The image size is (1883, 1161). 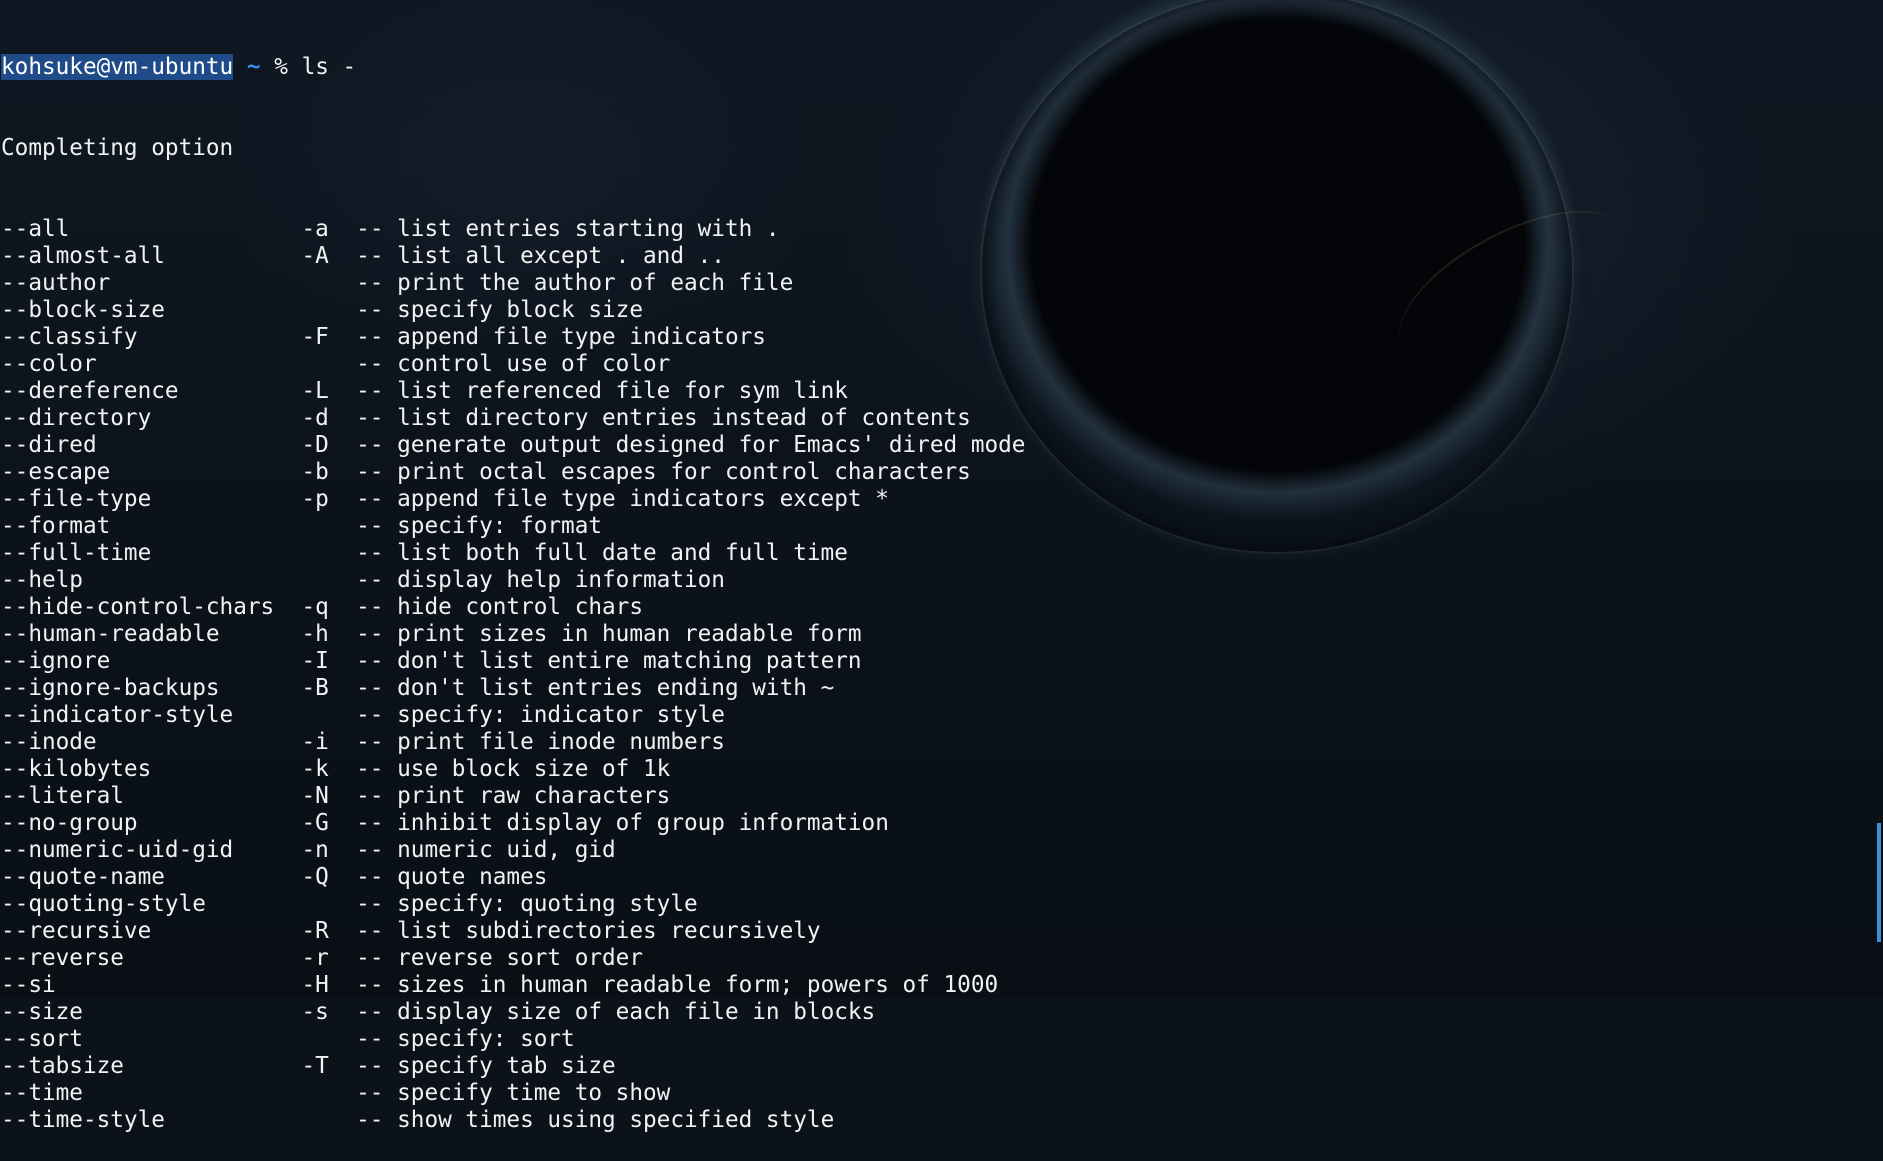 What do you see at coordinates (110, 688) in the screenshot?
I see `option-long-flag: --ignore-backups` at bounding box center [110, 688].